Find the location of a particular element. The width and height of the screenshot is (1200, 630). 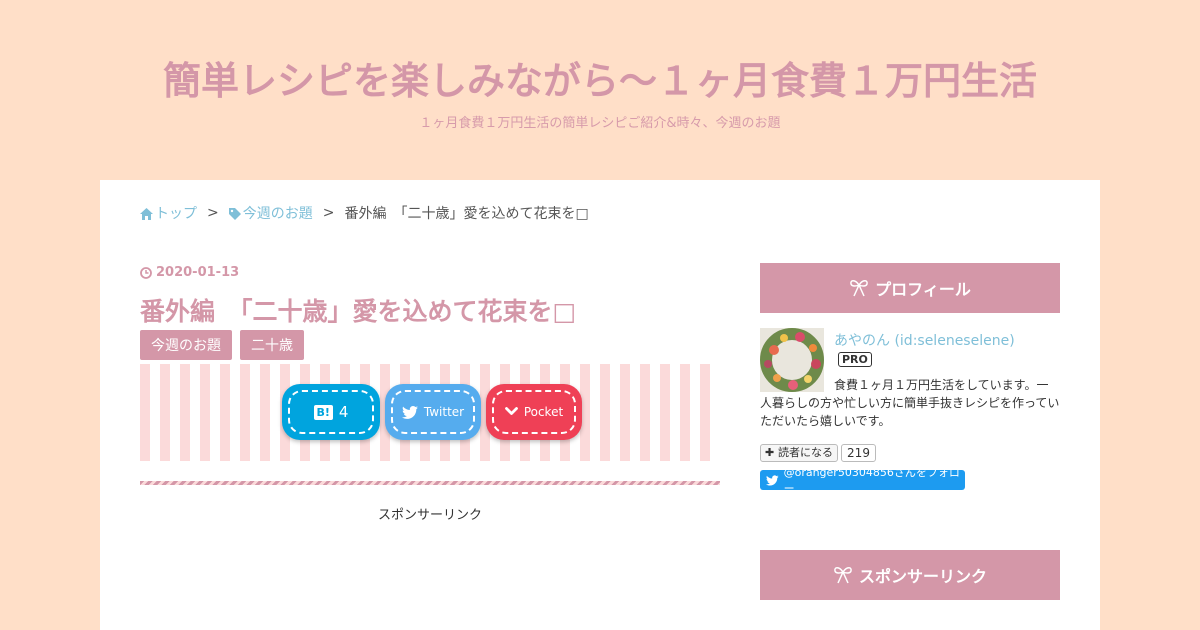

divider is located at coordinates (430, 483).